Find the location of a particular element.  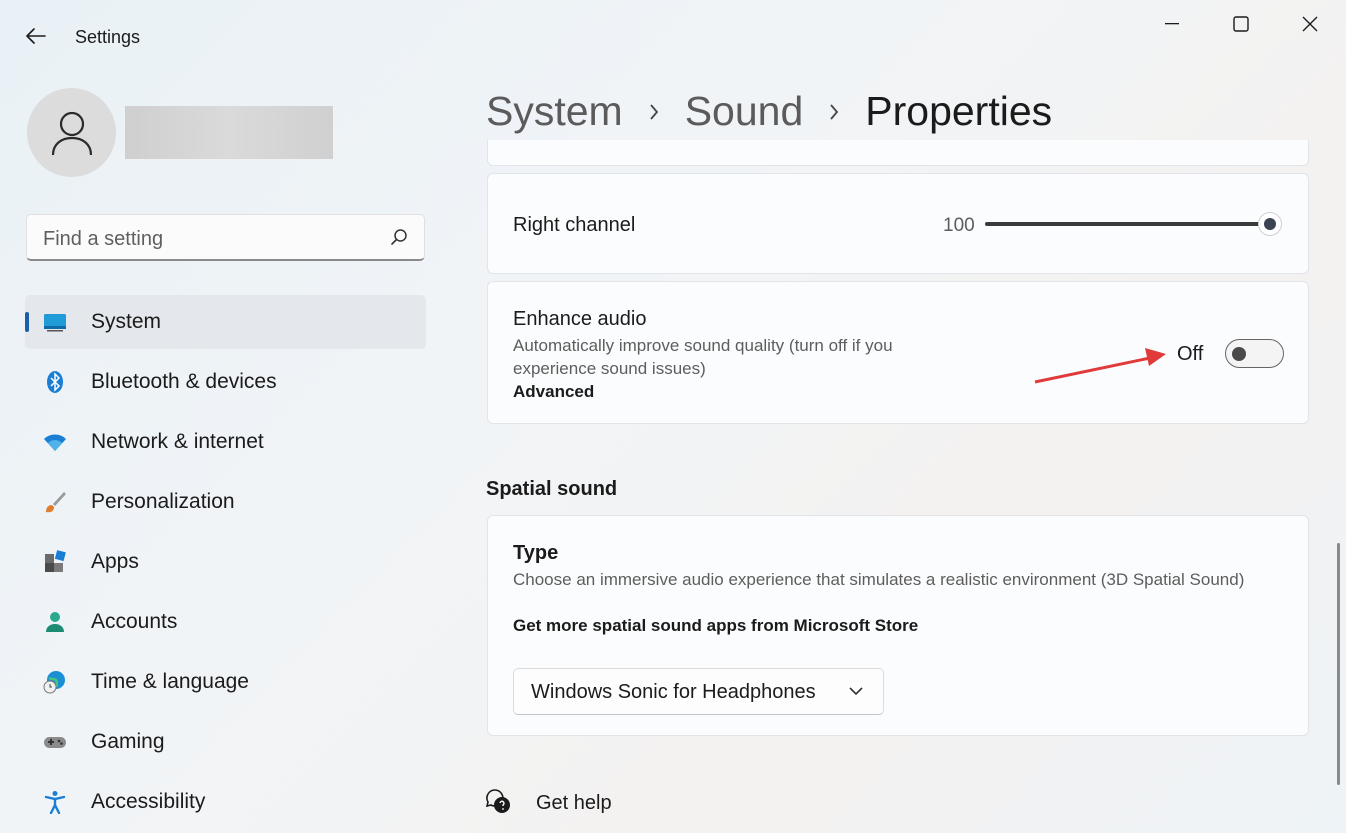

title-bar: Settings is located at coordinates (673, 36).